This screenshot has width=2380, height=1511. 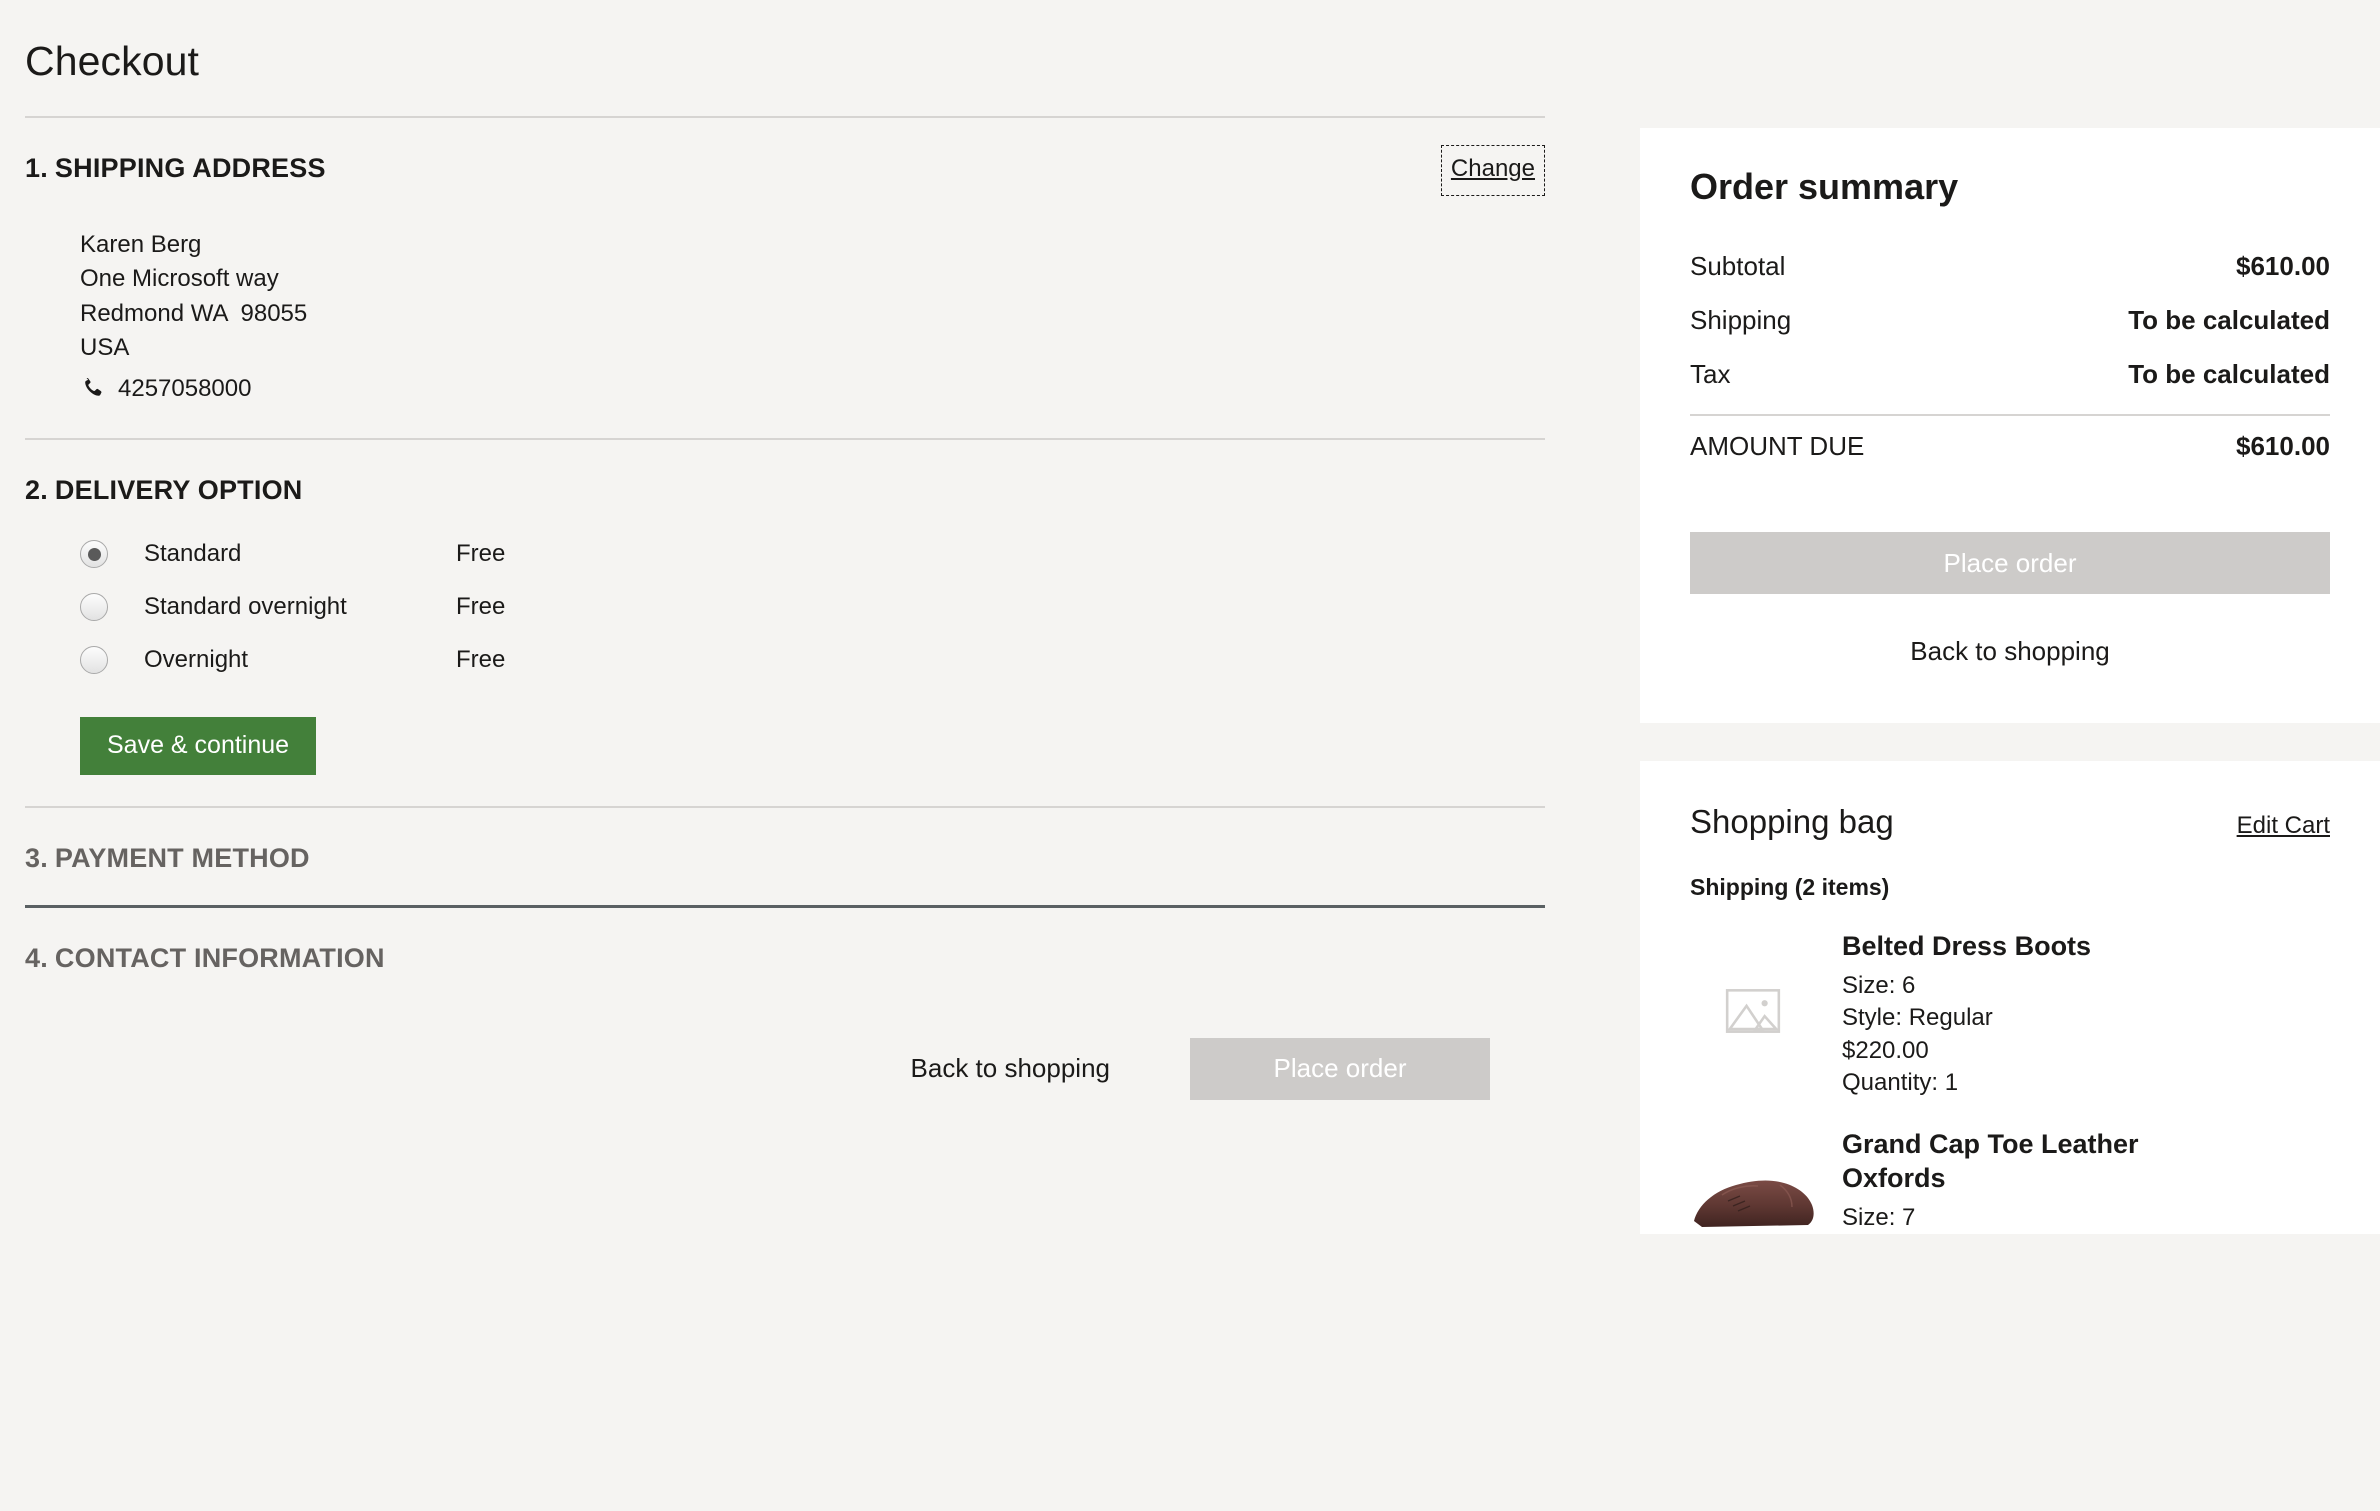 What do you see at coordinates (36, 168) in the screenshot?
I see `shipping-address-step-number: 1.` at bounding box center [36, 168].